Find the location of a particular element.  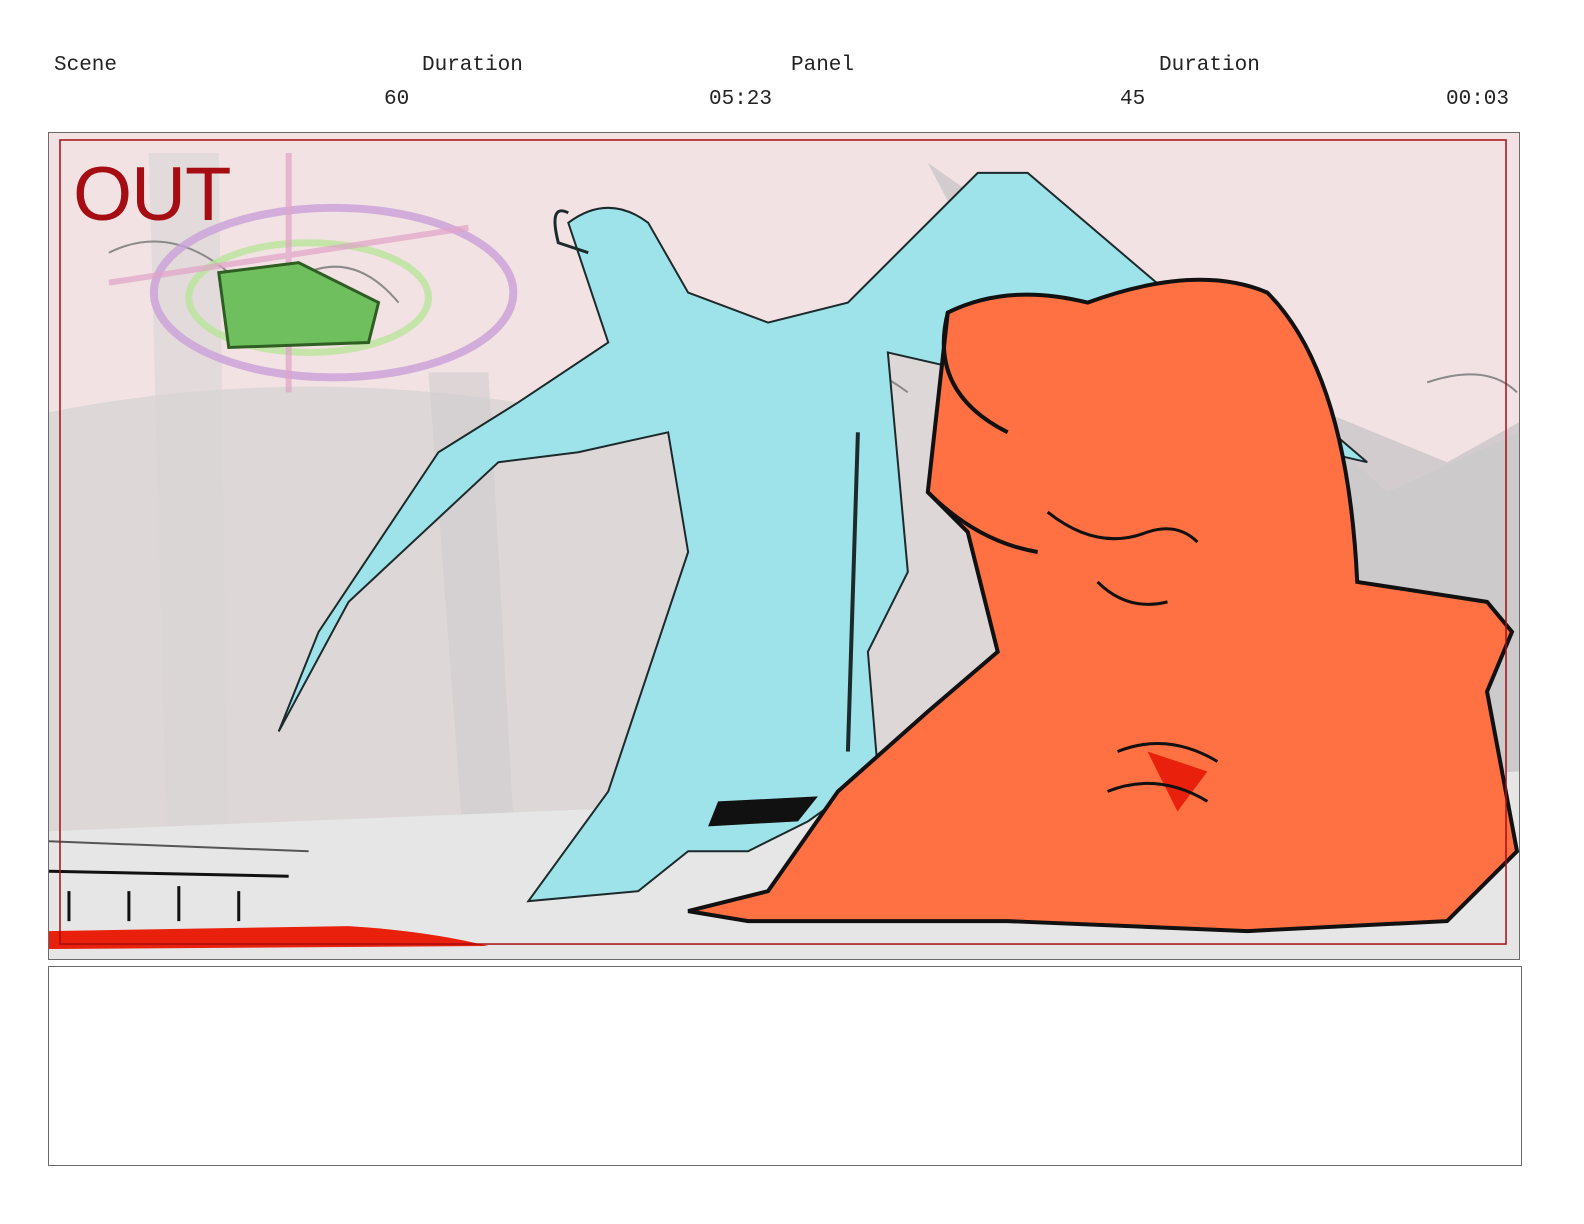

duration-label-2: Duration is located at coordinates (1209, 65).